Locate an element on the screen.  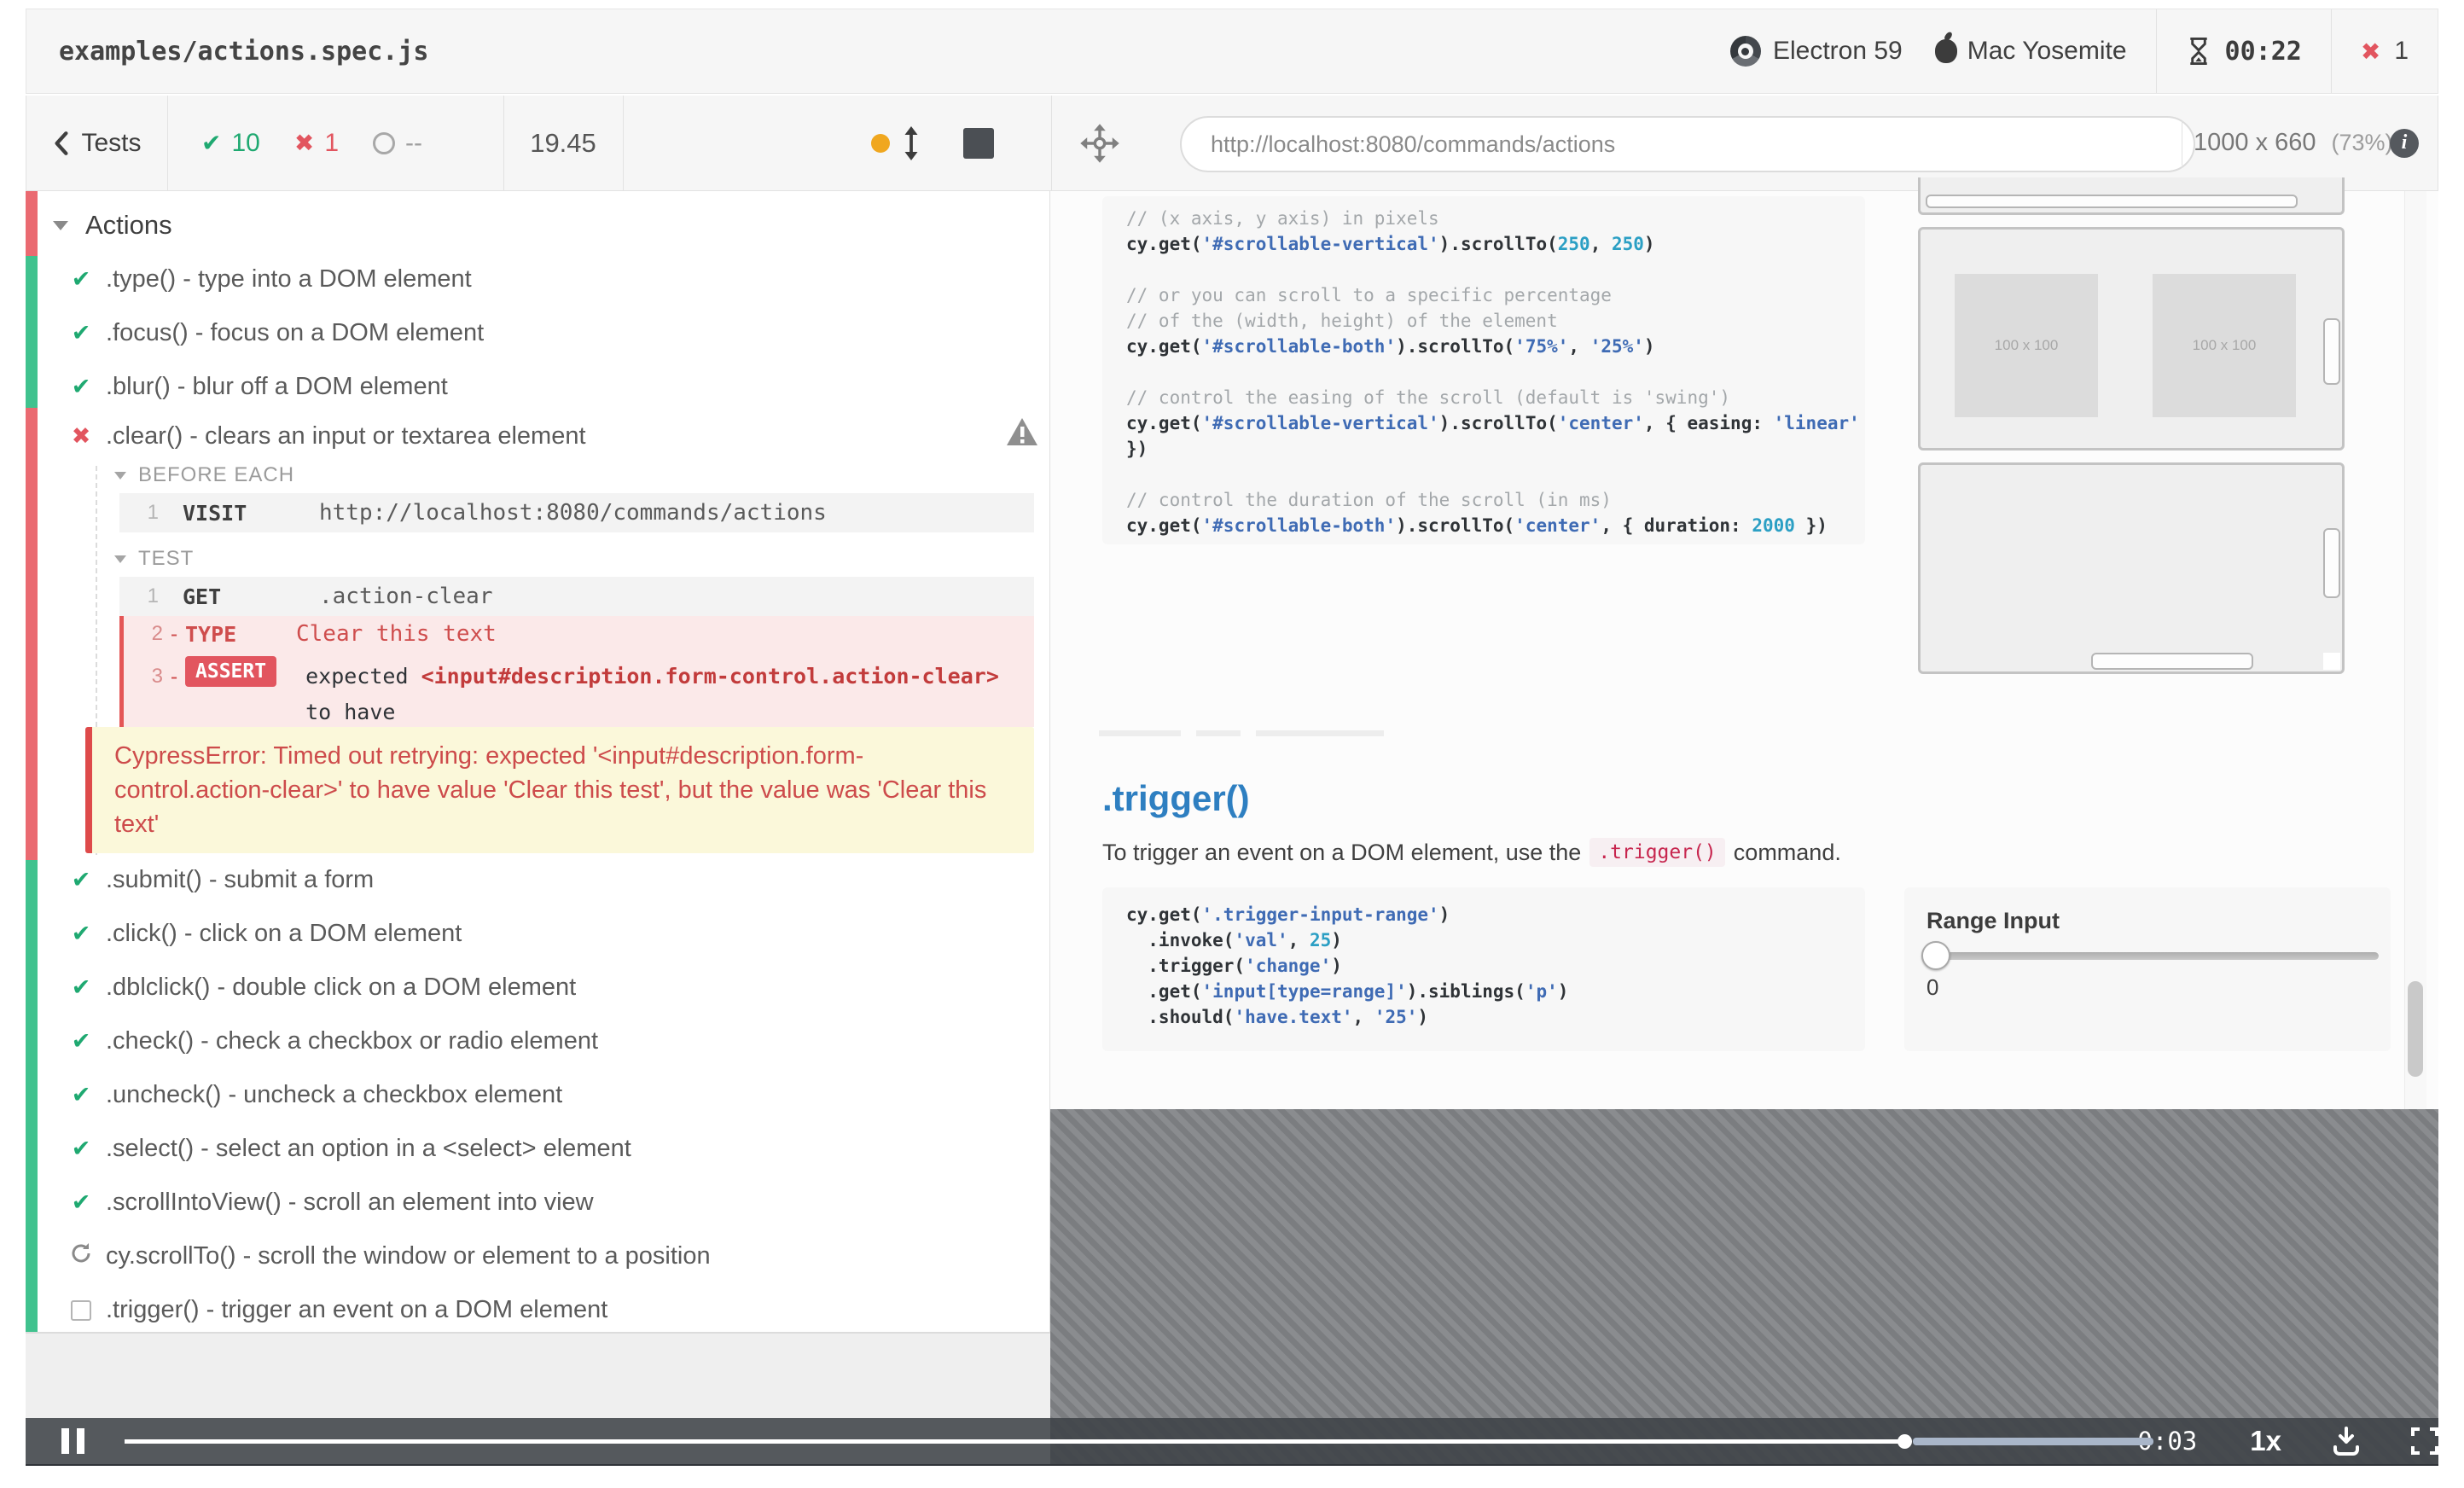
before-each-header: BEFORE EACH is located at coordinates (204, 476).